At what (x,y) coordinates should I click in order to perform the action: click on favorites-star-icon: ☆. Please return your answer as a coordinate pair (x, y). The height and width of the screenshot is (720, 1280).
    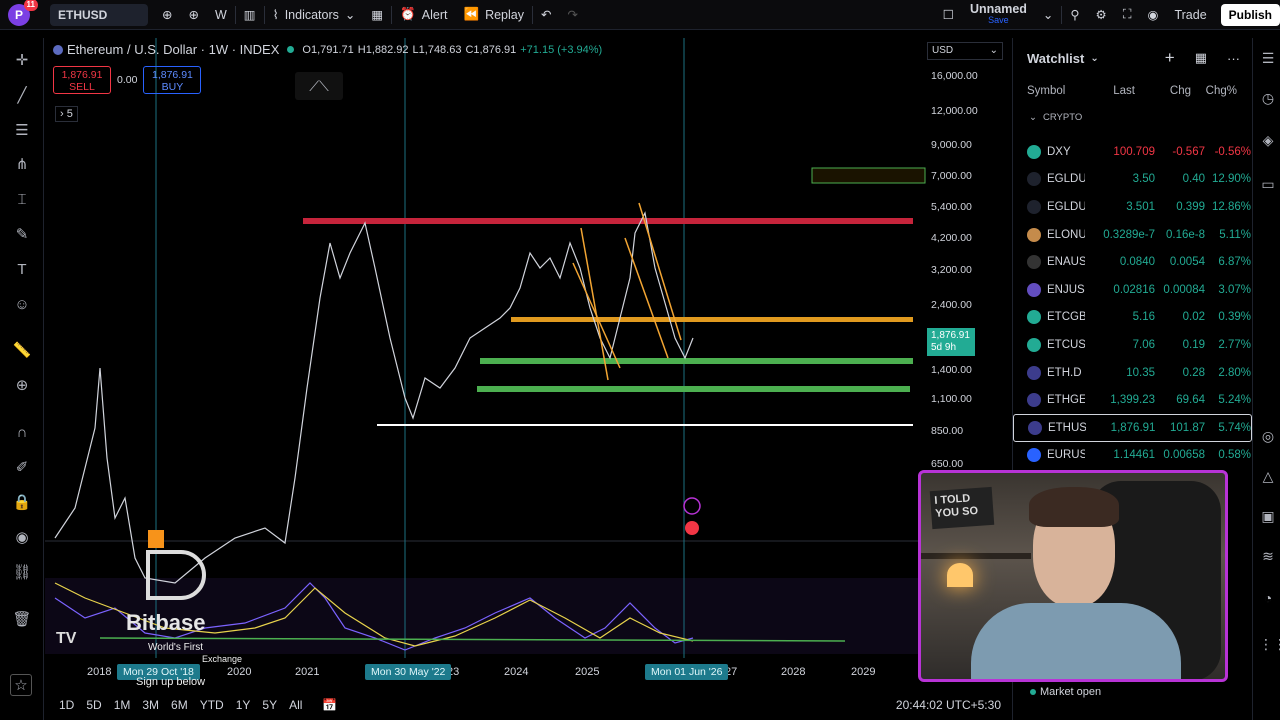
    Looking at the image, I should click on (21, 685).